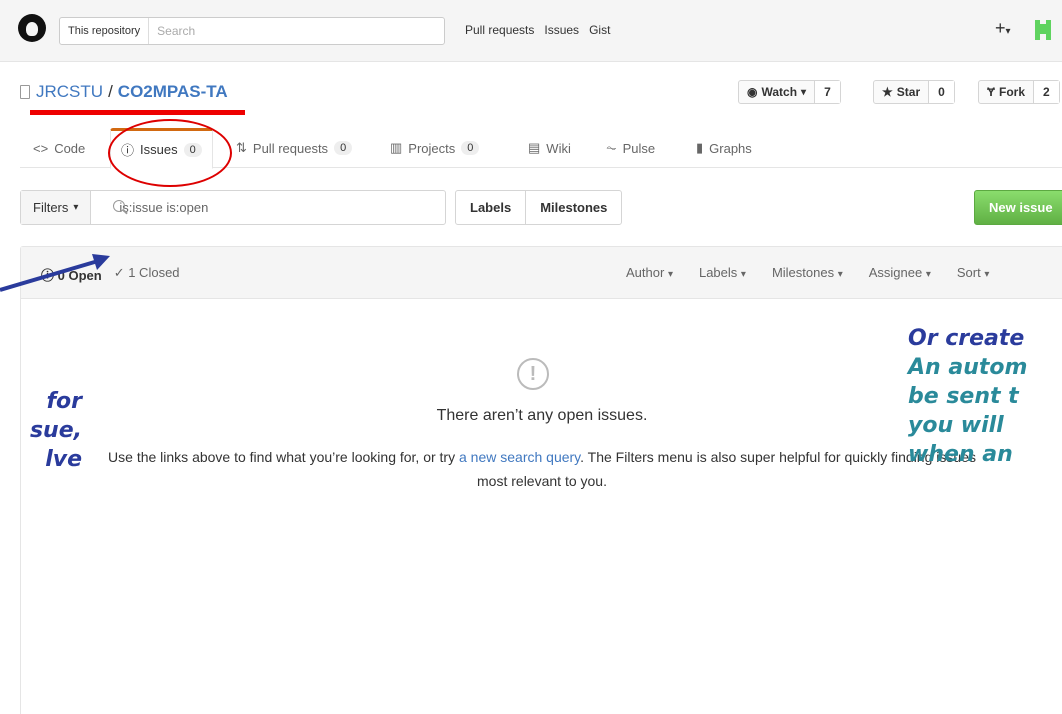  Describe the element at coordinates (973, 272) in the screenshot. I see `sort-filter: Sort ▾` at that location.